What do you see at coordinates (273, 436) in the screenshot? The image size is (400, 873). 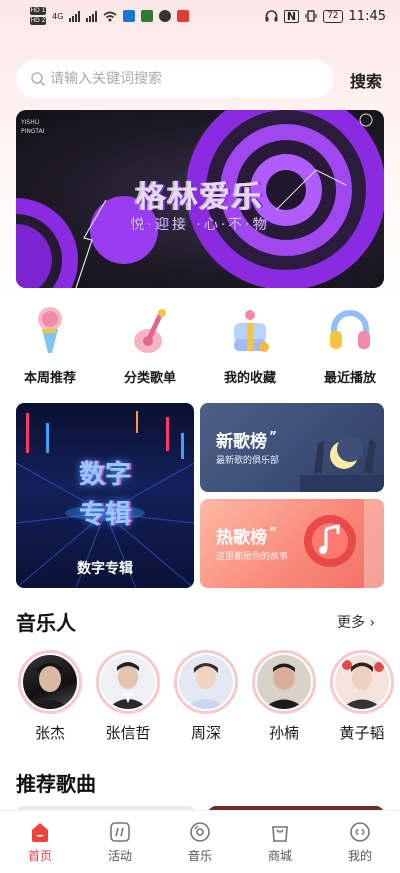 I see `new-chart-quote-mark: ”` at bounding box center [273, 436].